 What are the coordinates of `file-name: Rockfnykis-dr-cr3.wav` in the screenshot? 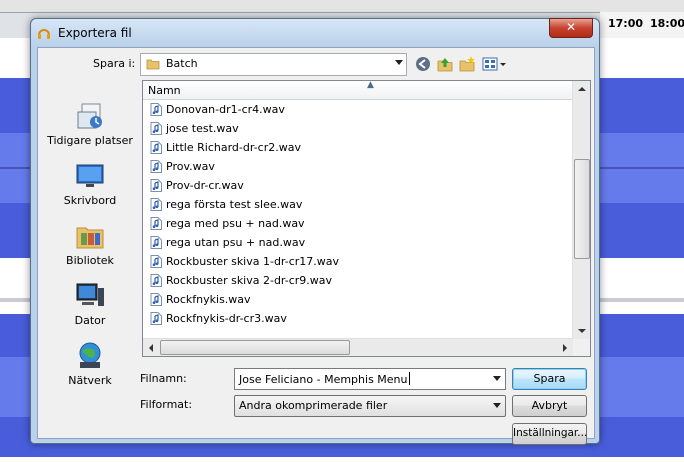 It's located at (226, 318).